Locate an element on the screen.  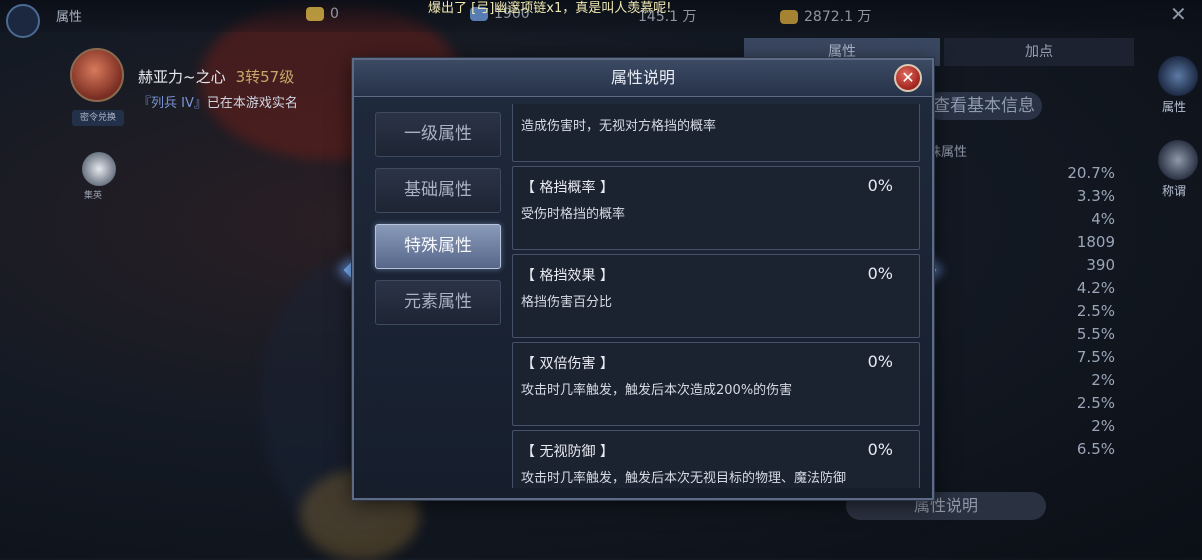
tab-special-attributes: 特殊属性 is located at coordinates (438, 246).